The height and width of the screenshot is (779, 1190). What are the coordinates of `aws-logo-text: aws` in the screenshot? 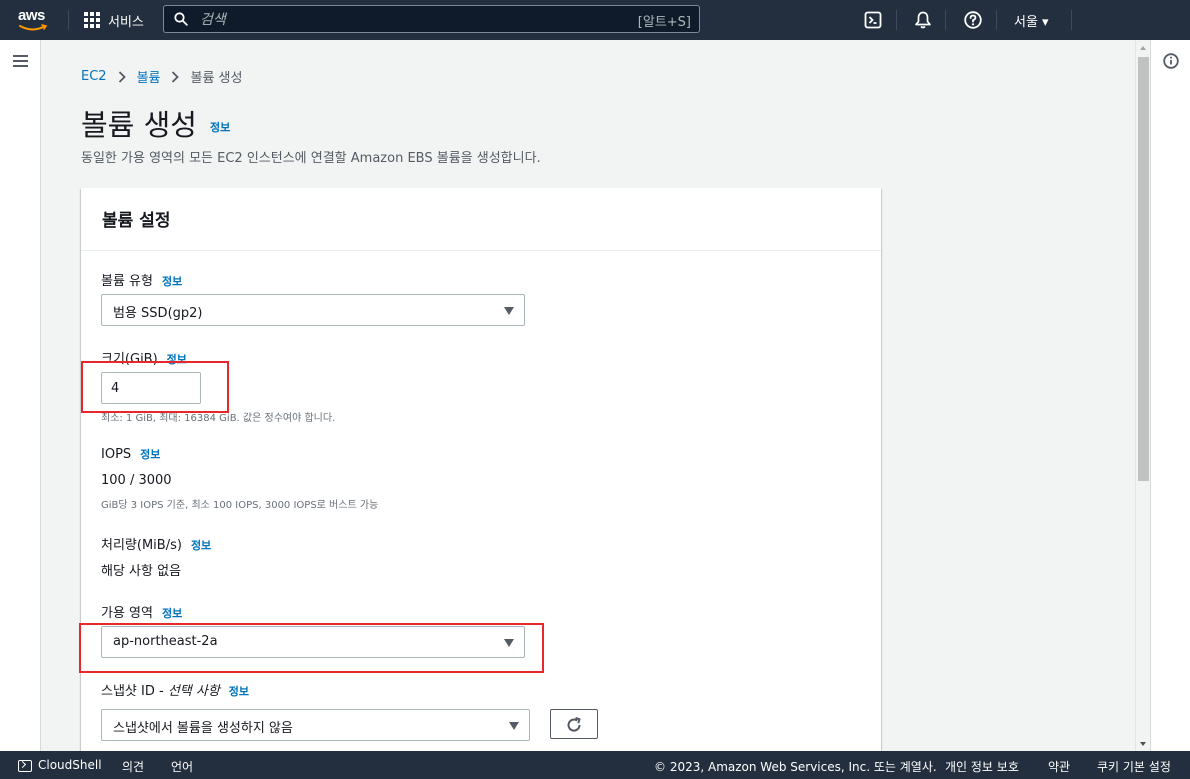 It's located at (31, 15).